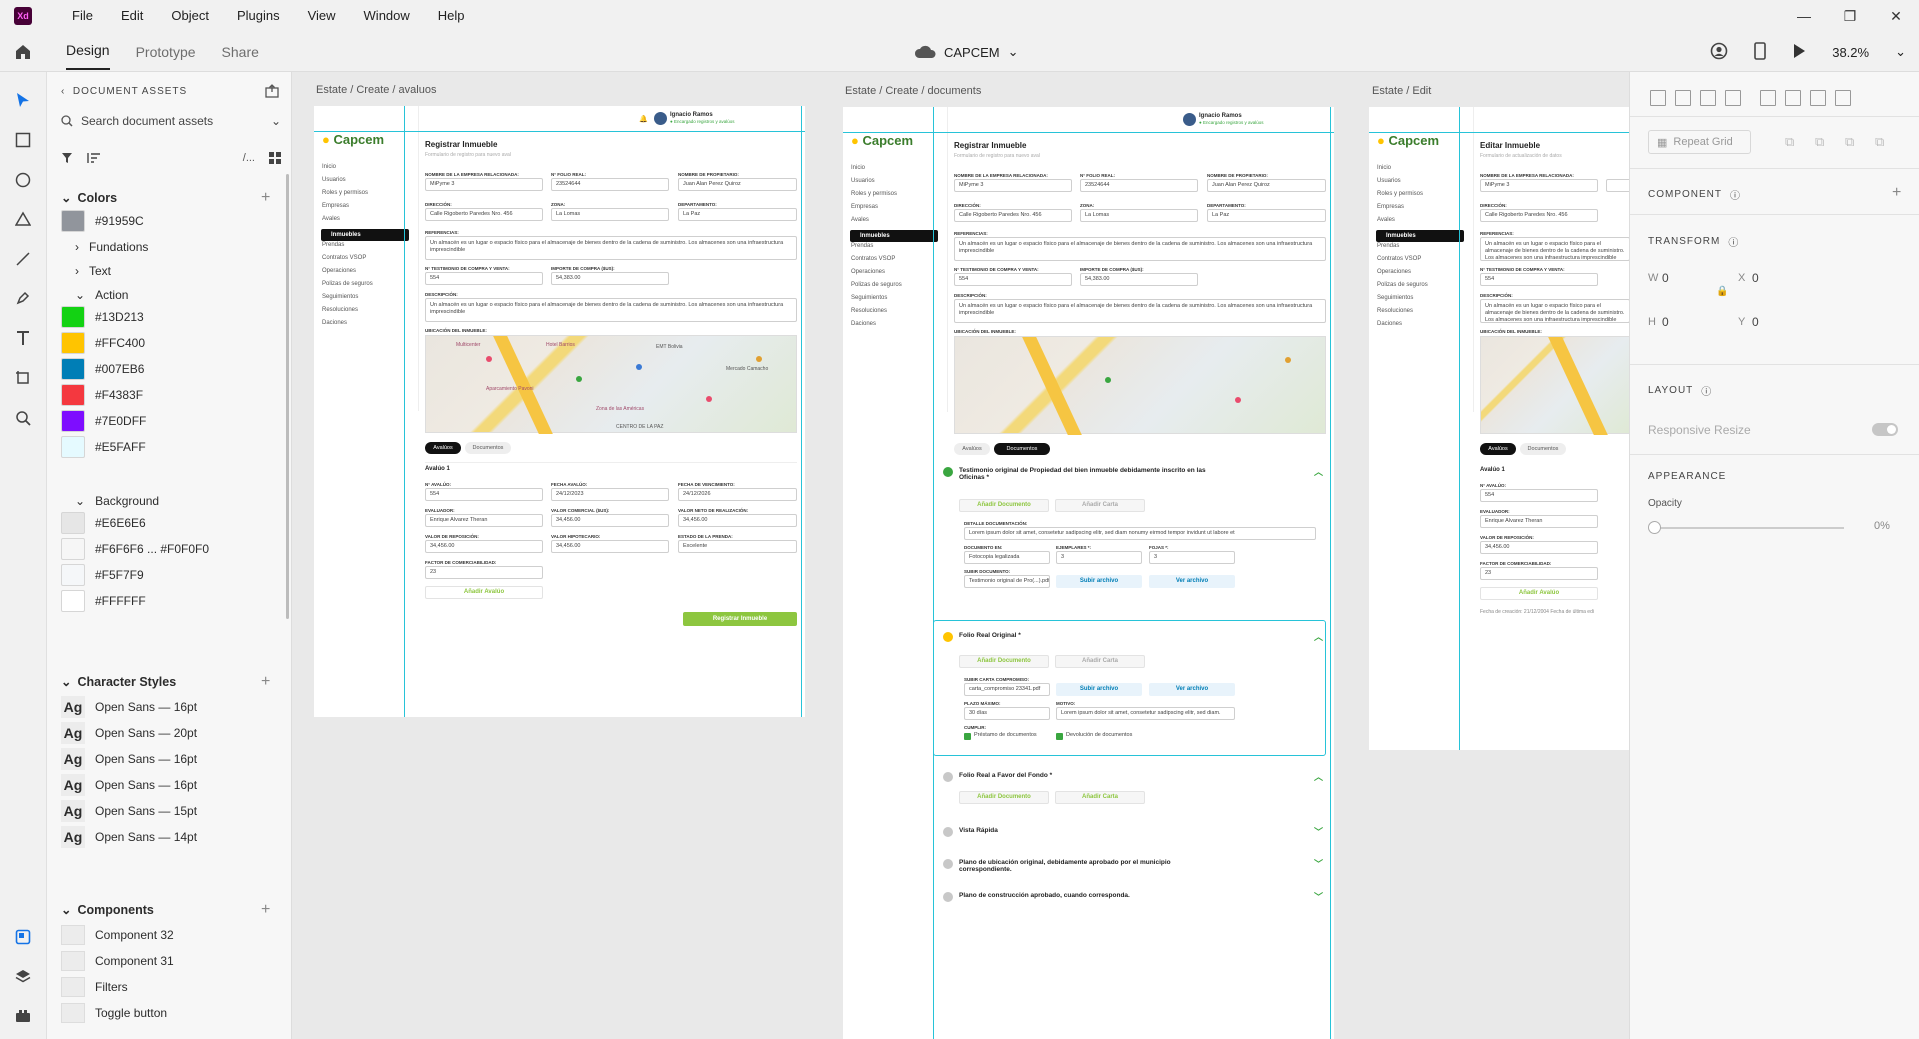 The image size is (1919, 1039). What do you see at coordinates (23, 219) in the screenshot?
I see `polygon-tool-icon` at bounding box center [23, 219].